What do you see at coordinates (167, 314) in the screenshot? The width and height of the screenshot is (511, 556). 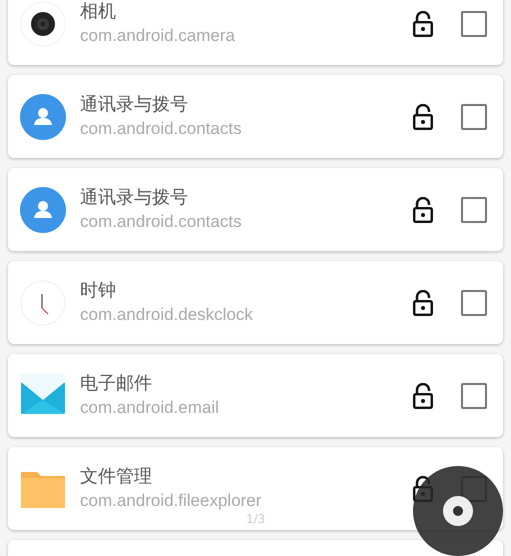 I see `package-name: com.android.deskclock` at bounding box center [167, 314].